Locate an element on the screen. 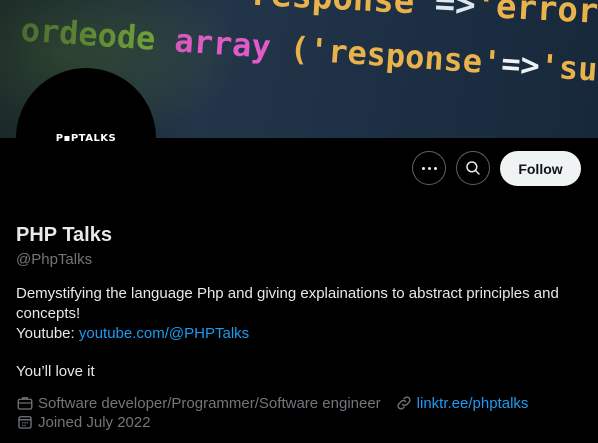 This screenshot has height=443, width=598. follow-button: Follow is located at coordinates (540, 168).